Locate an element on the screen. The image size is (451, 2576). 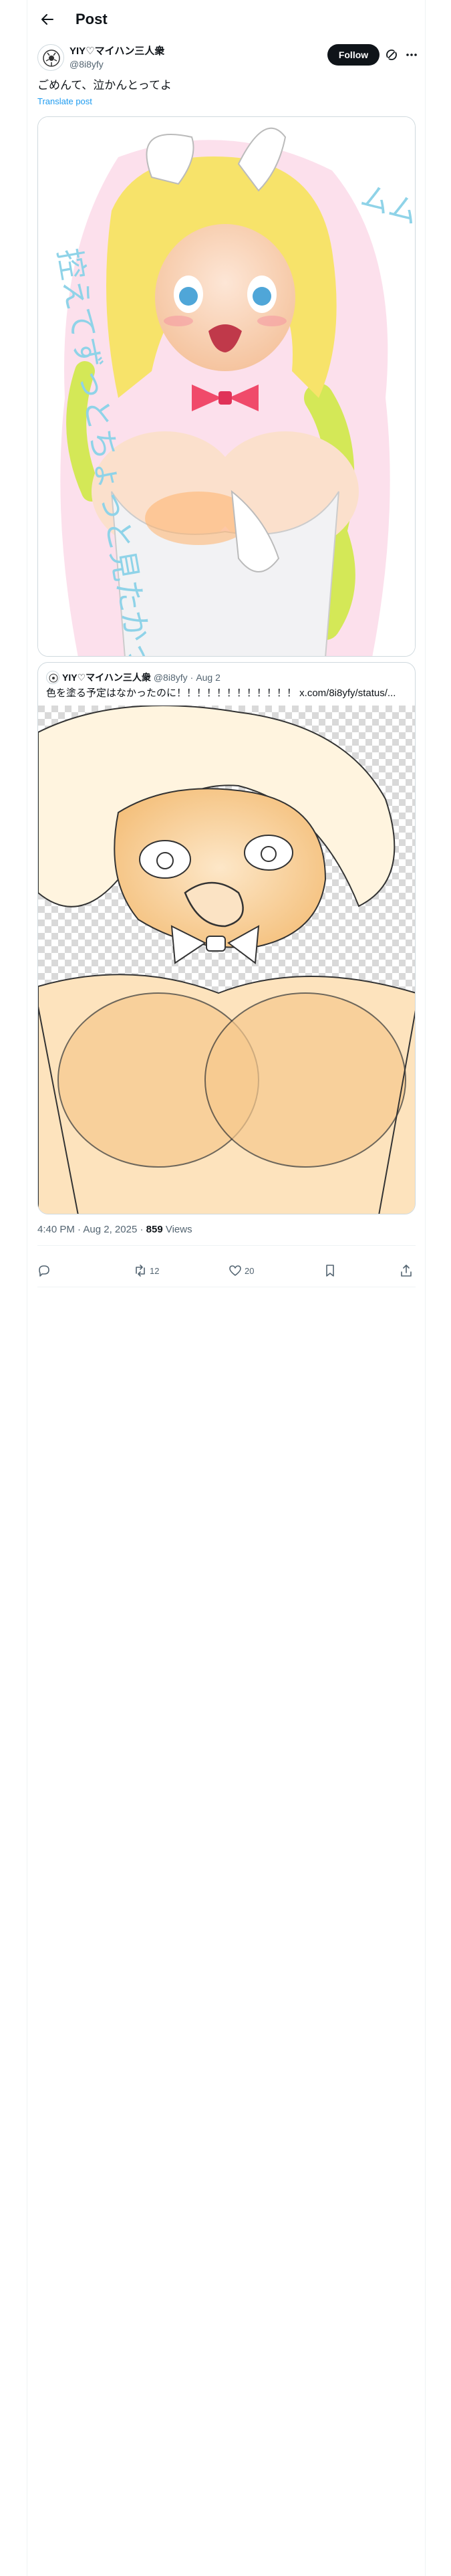
quoted-author-name: YIY♡マイハン三人衆 is located at coordinates (106, 678).